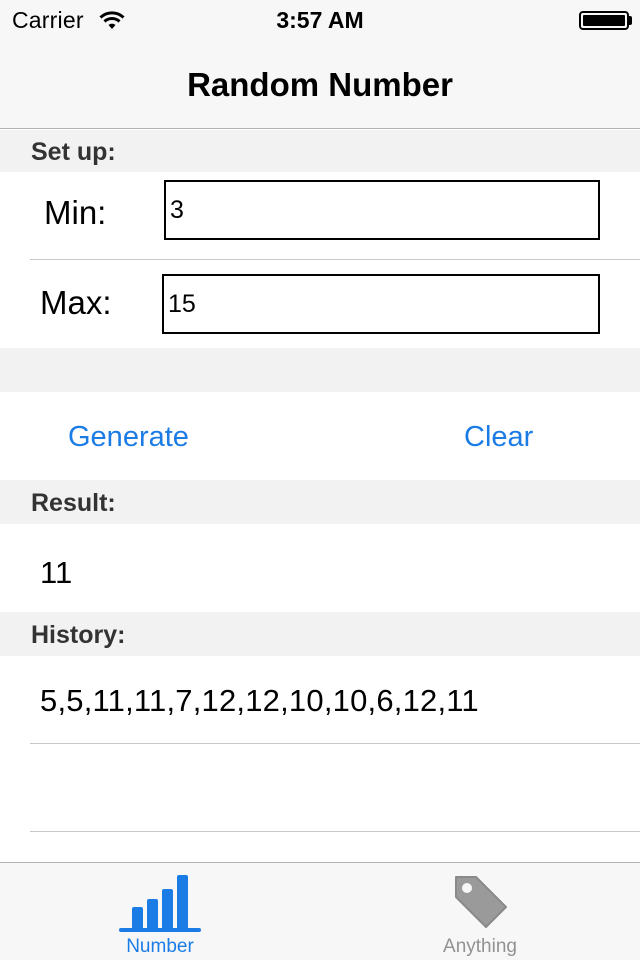 Image resolution: width=640 pixels, height=960 pixels. What do you see at coordinates (630, 20) in the screenshot?
I see `battery-tip` at bounding box center [630, 20].